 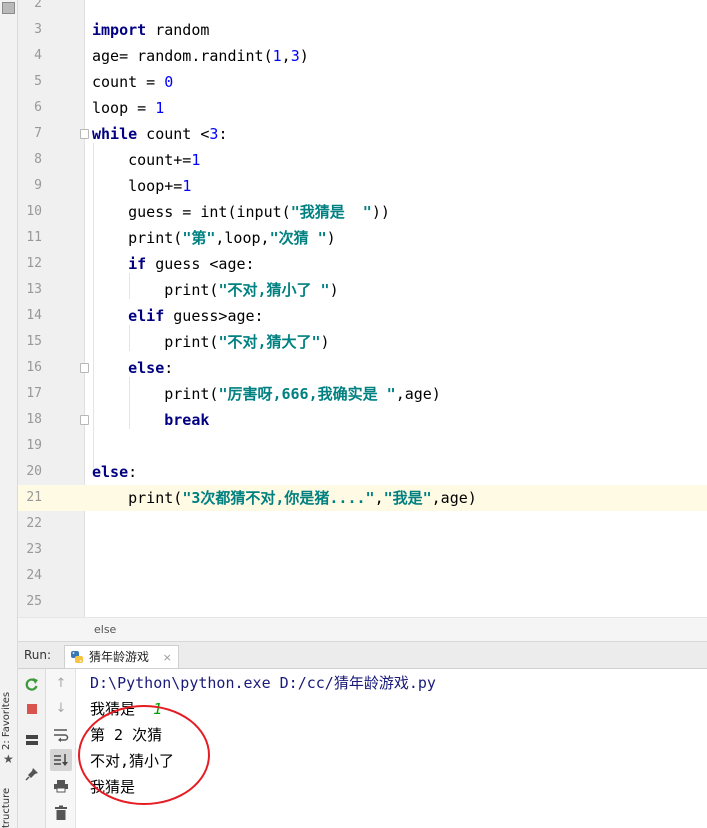 What do you see at coordinates (61, 684) in the screenshot?
I see `up-arrow-icon: ↑` at bounding box center [61, 684].